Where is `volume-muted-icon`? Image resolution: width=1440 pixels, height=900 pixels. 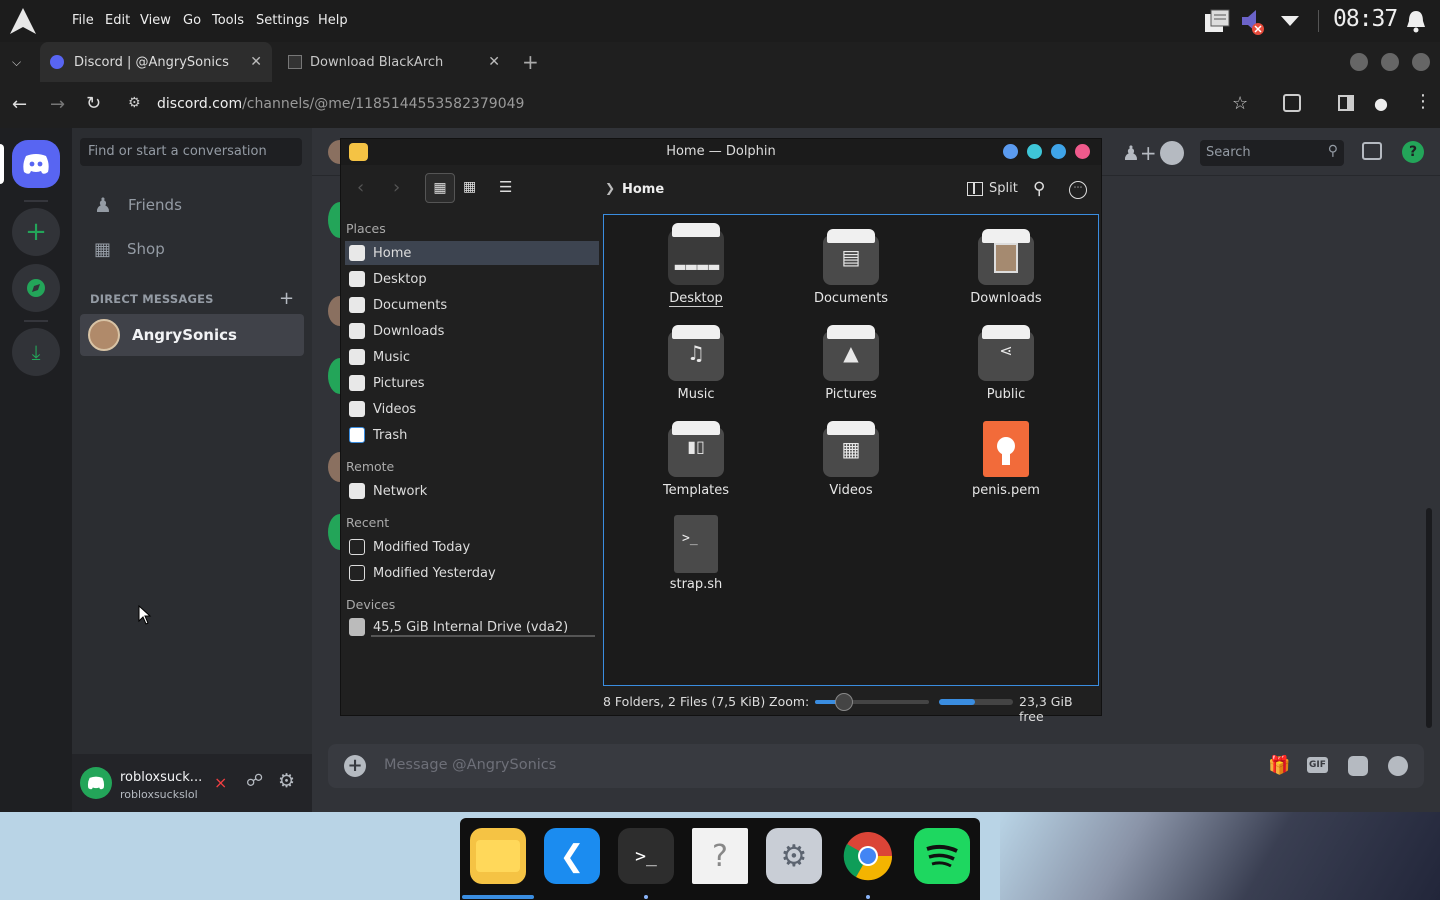
volume-muted-icon is located at coordinates (1253, 22).